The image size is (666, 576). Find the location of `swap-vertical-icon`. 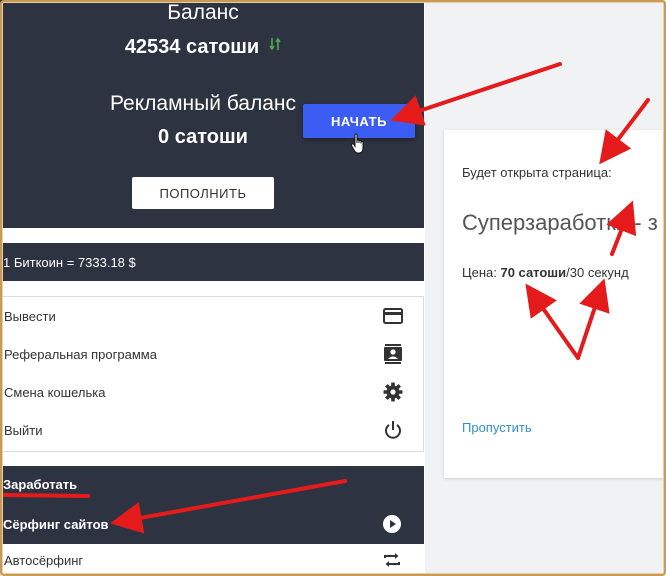

swap-vertical-icon is located at coordinates (275, 45).